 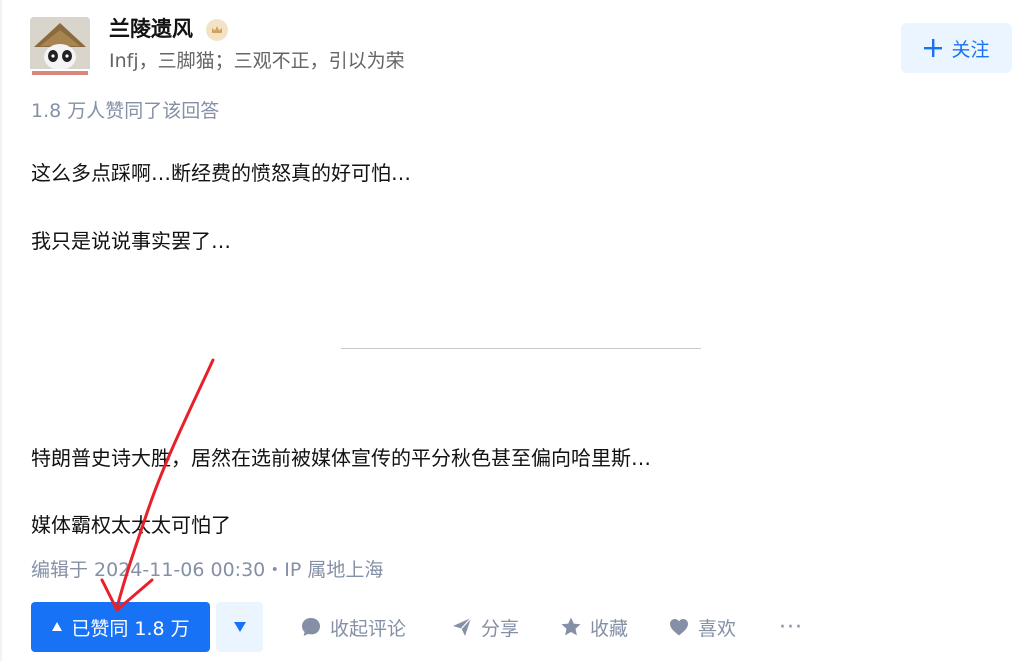 What do you see at coordinates (521, 348) in the screenshot?
I see `content-divider` at bounding box center [521, 348].